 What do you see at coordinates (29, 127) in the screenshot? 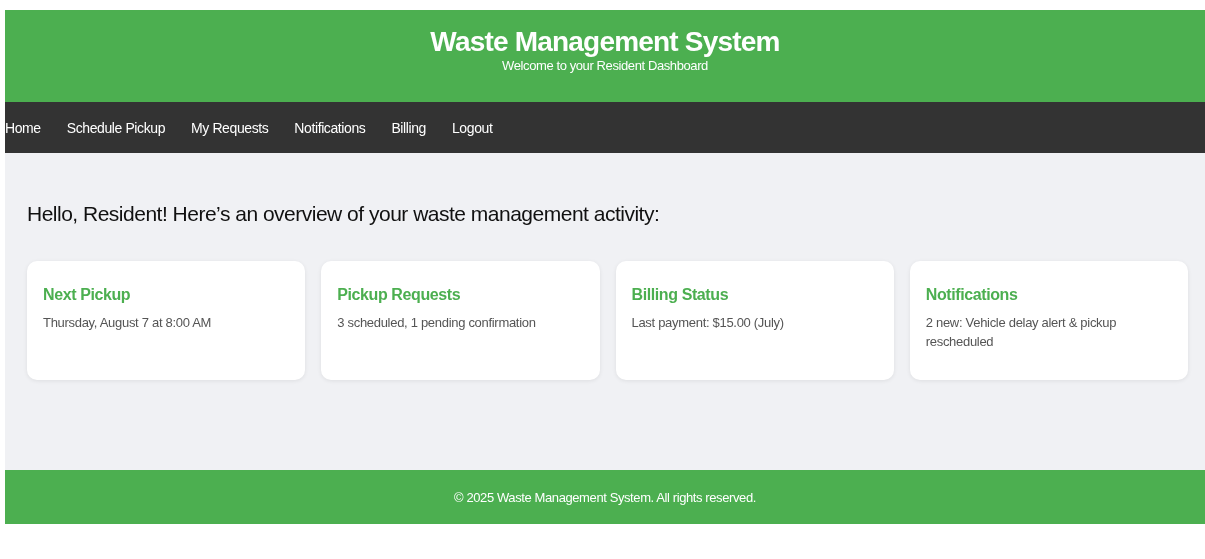
I see `nav-link: Home` at bounding box center [29, 127].